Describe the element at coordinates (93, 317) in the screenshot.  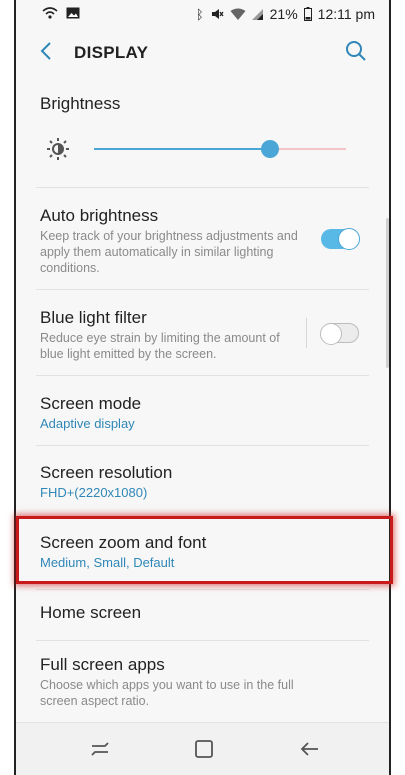
I see `blue-light-title: Blue light filter` at that location.